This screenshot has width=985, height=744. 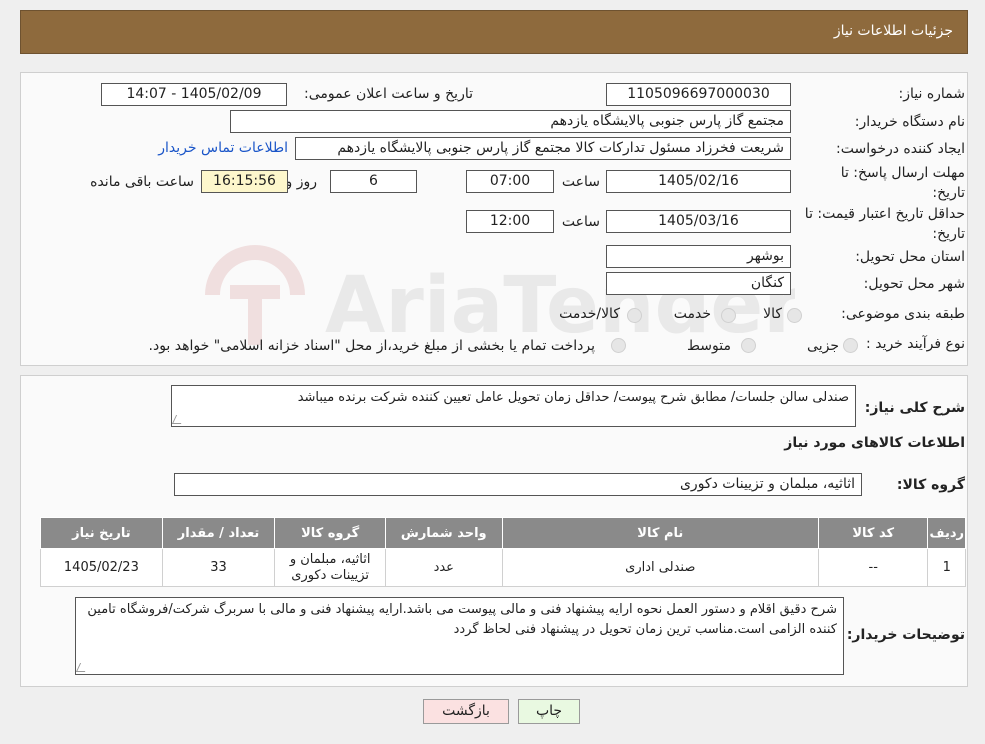 I want to click on price-validity-date-field: 1405/03/16, so click(x=698, y=221).